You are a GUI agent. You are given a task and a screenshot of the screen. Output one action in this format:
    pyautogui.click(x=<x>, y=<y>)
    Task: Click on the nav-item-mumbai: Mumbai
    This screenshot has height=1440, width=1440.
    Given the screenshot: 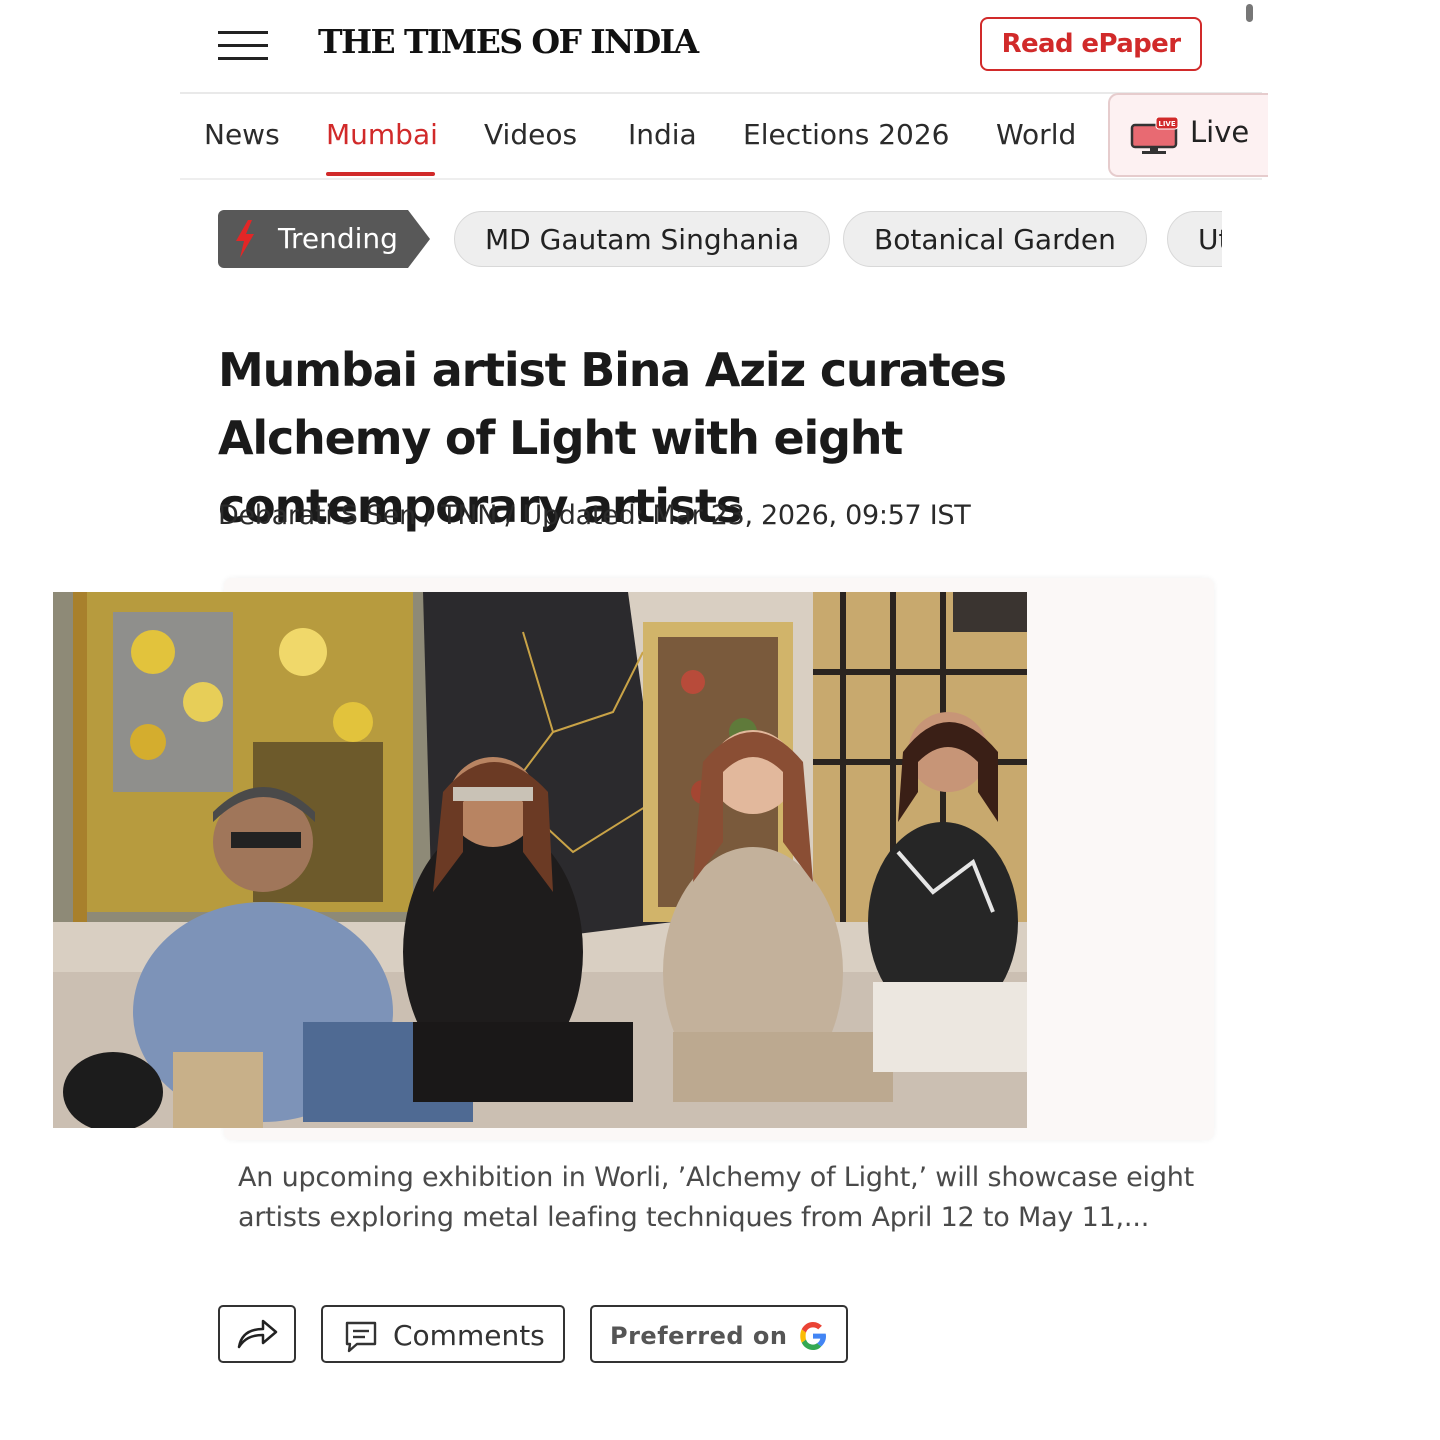 What is the action you would take?
    pyautogui.click(x=382, y=134)
    